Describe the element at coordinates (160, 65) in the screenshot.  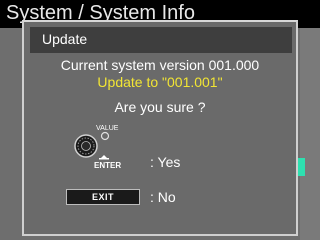
I see `current-version-text: Current system version 001.000` at that location.